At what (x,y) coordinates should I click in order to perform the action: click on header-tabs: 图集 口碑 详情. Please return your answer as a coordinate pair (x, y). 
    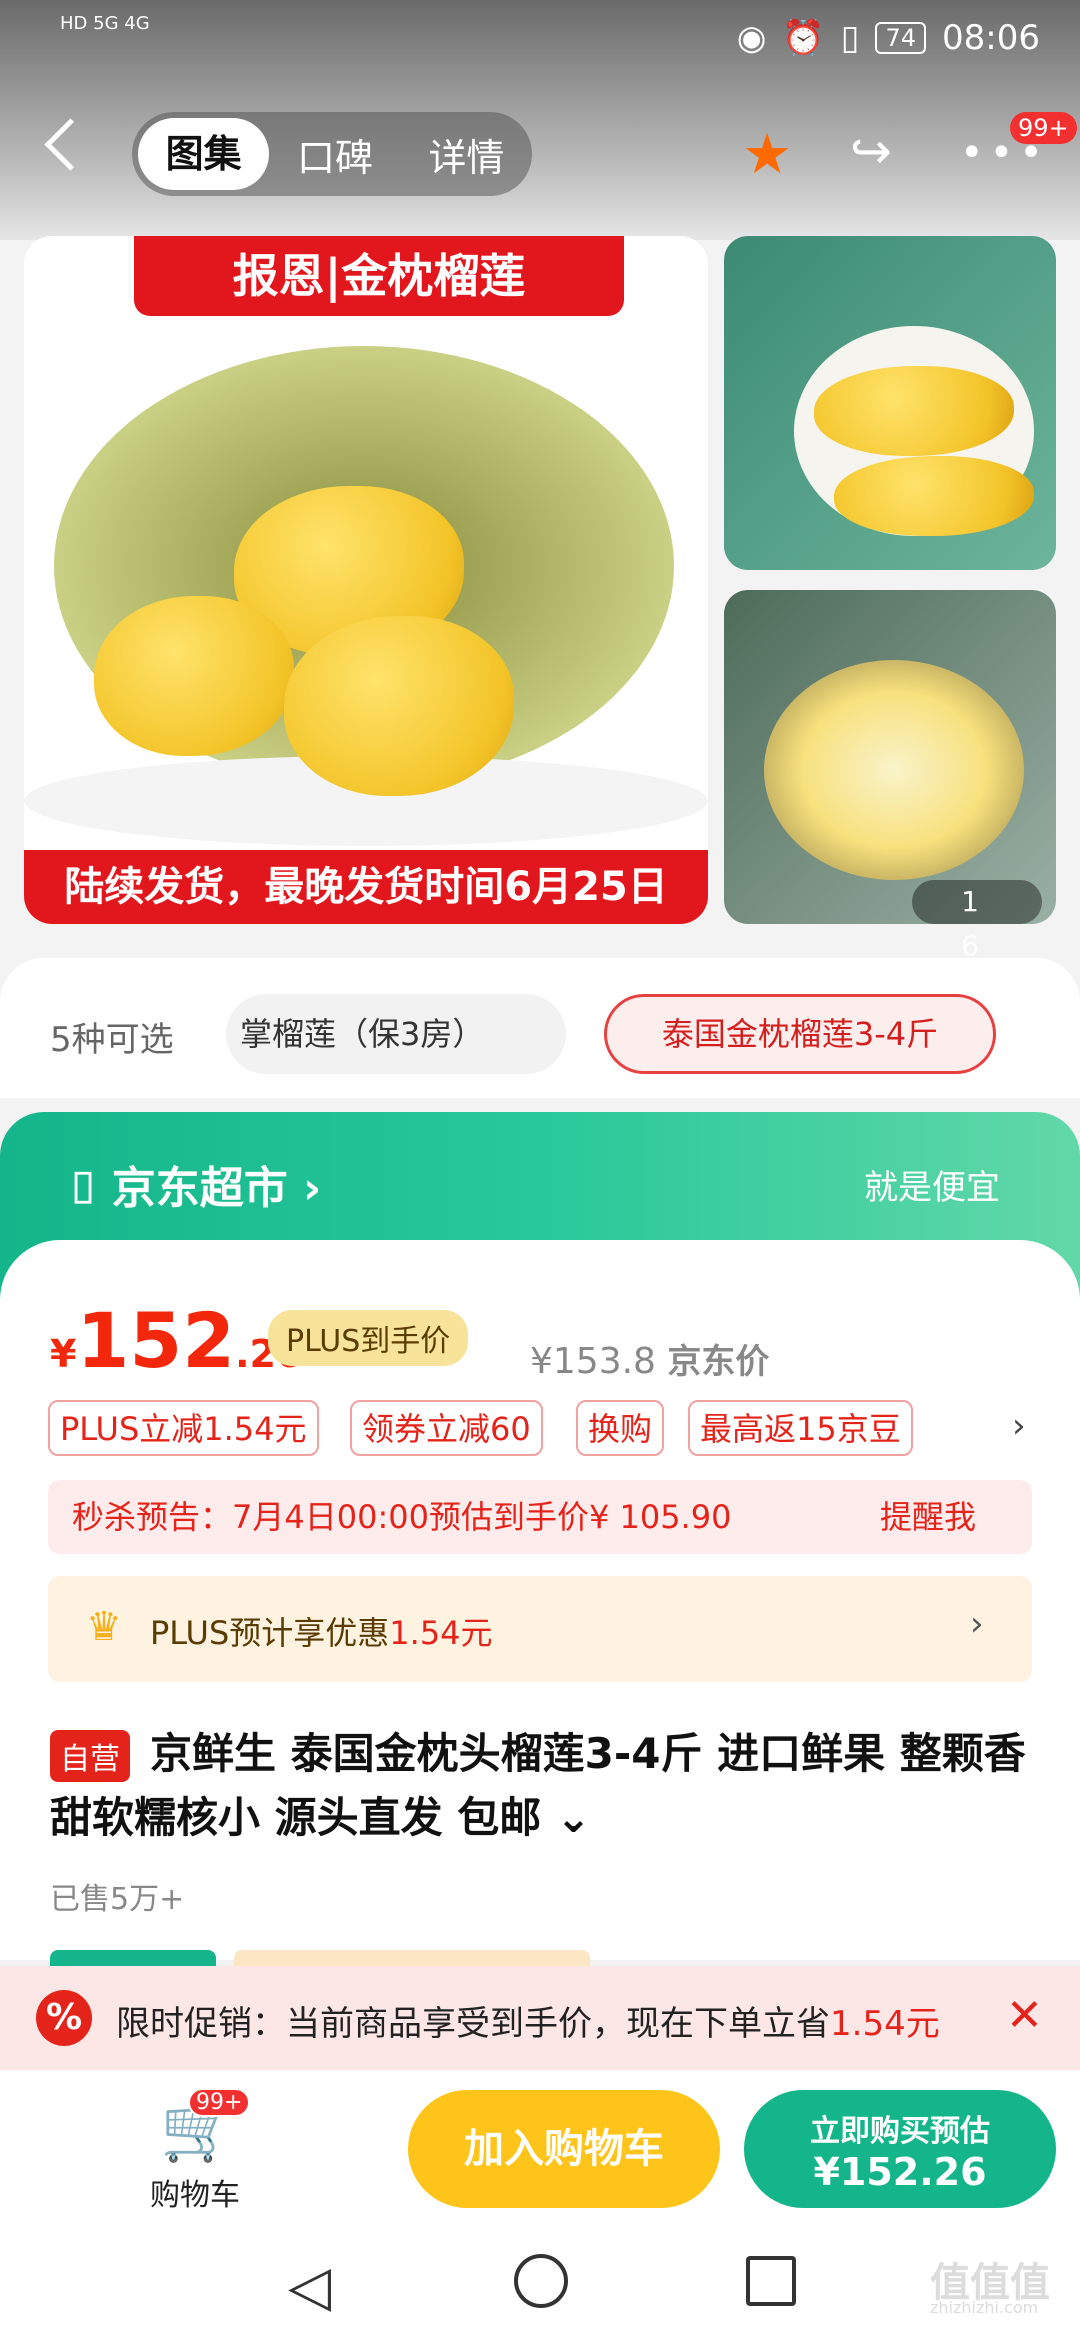
    Looking at the image, I should click on (332, 154).